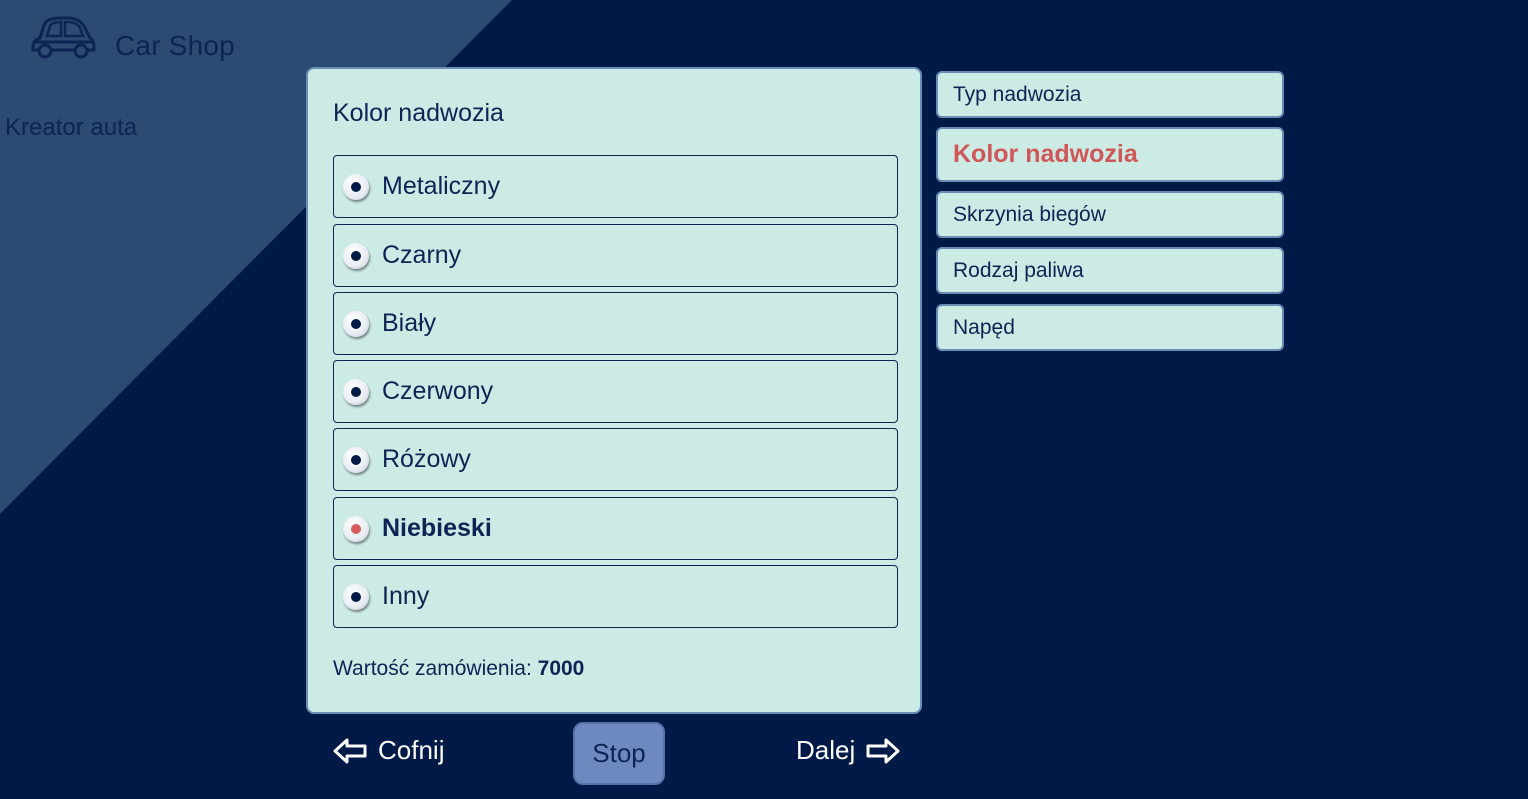  I want to click on step-typ-nadwozia: Typ nadwozia, so click(1110, 94).